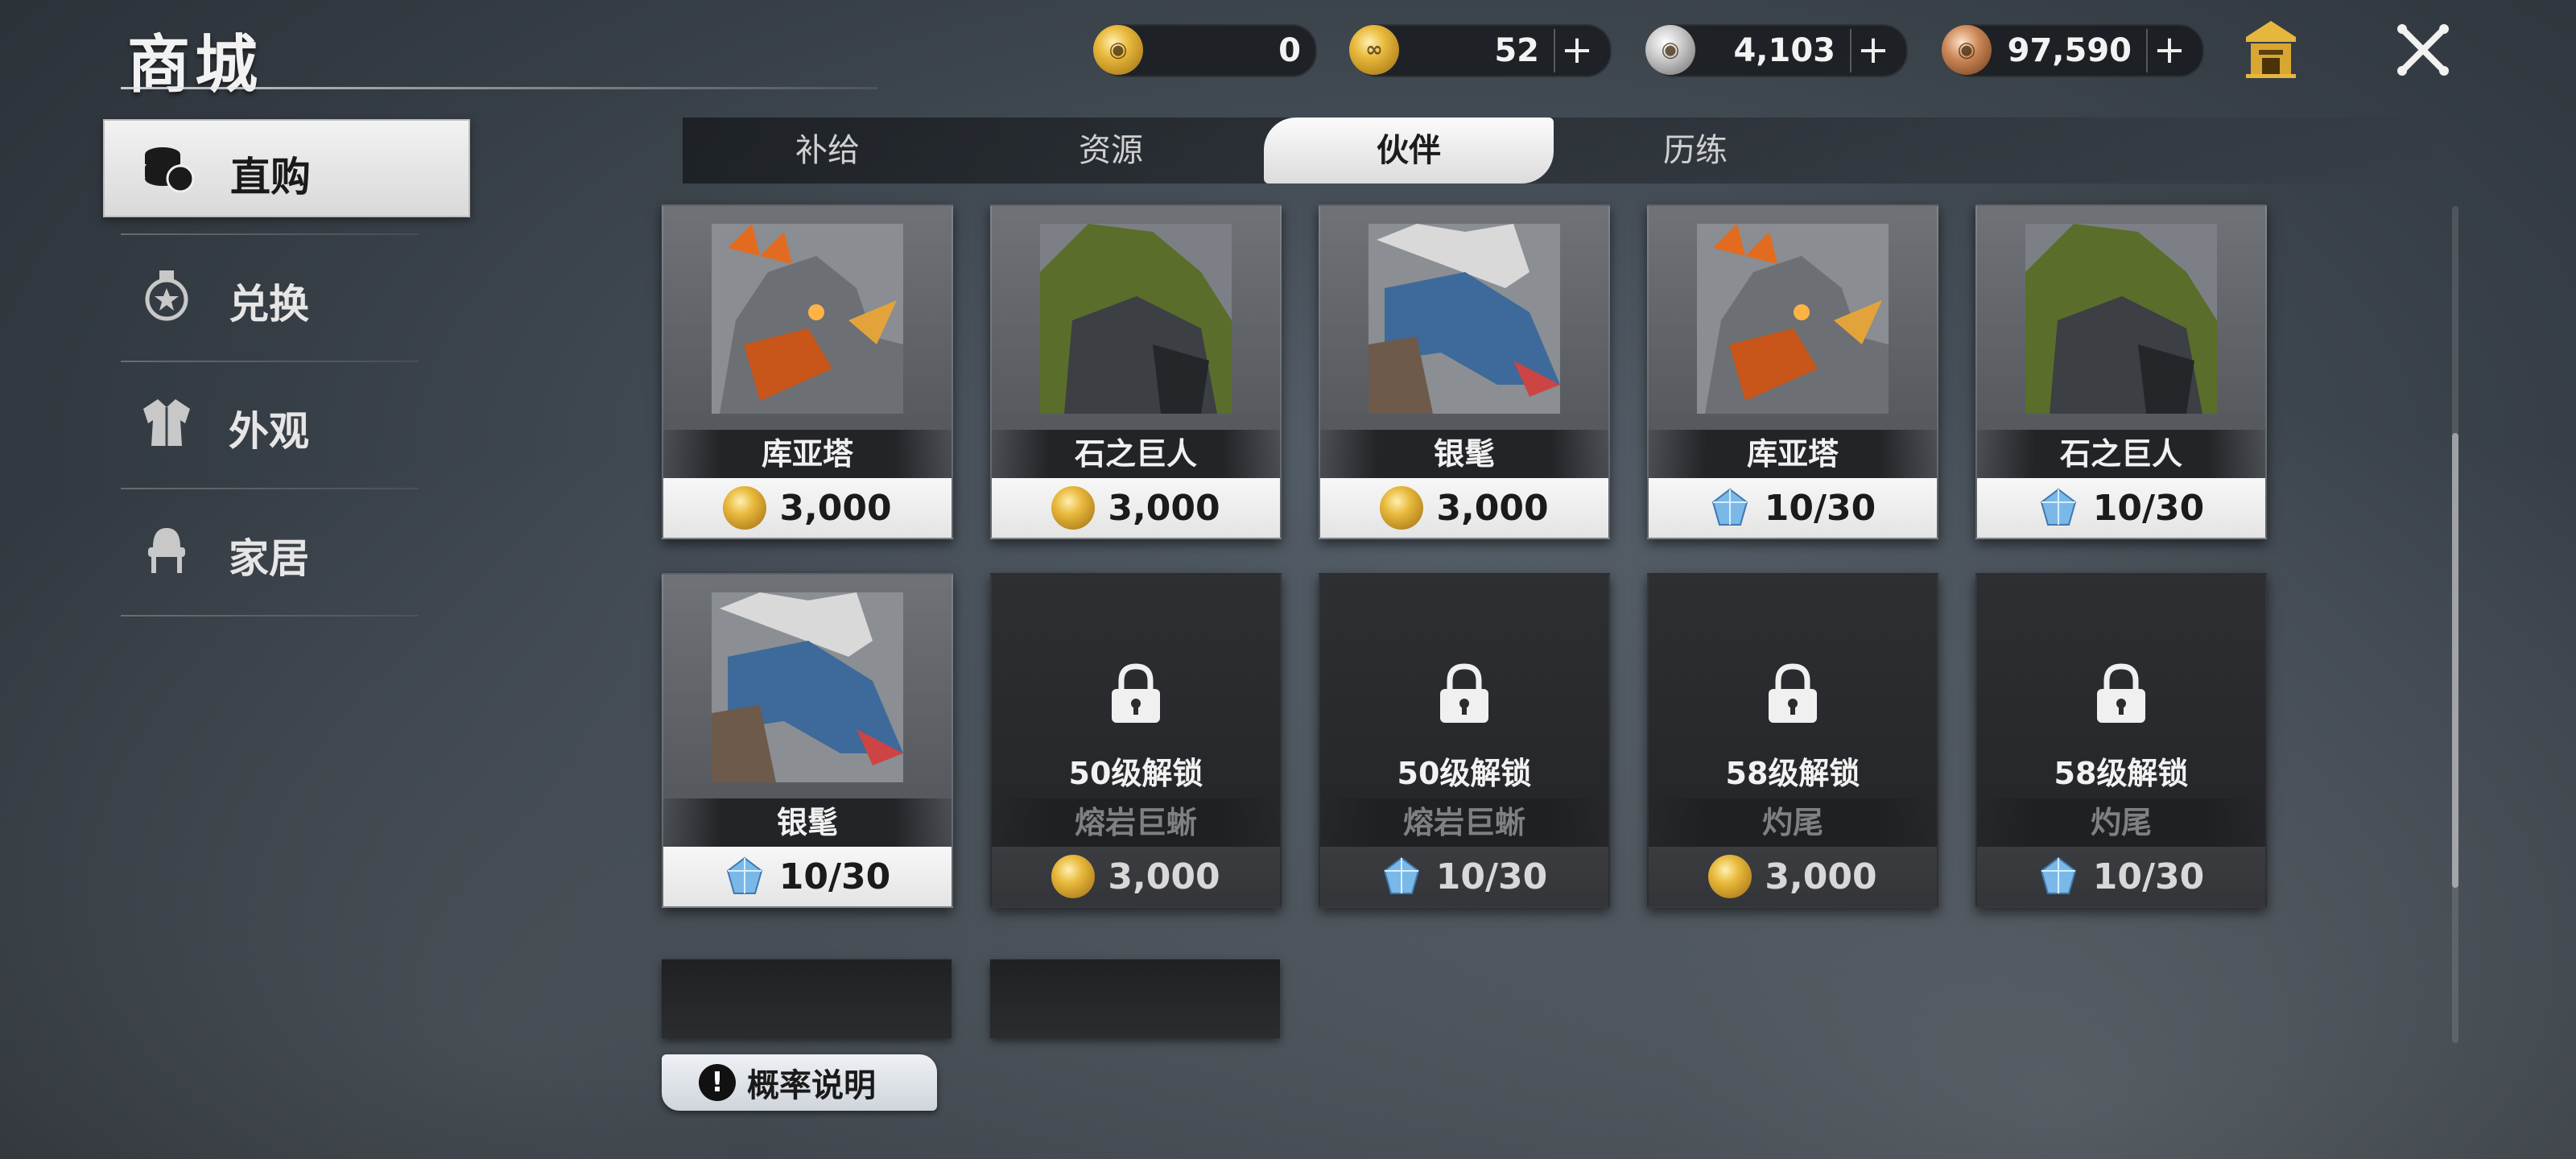  I want to click on shop-card: 银髦 10/30, so click(807, 740).